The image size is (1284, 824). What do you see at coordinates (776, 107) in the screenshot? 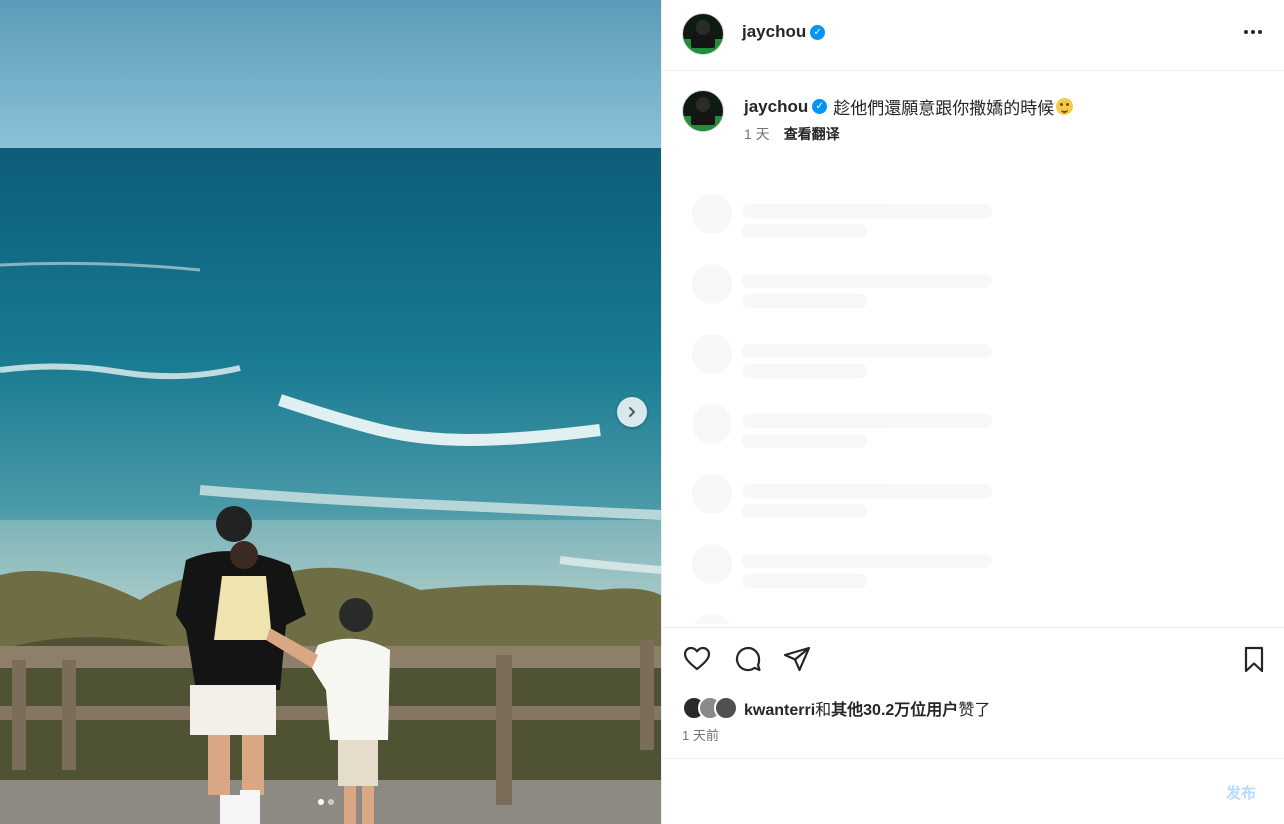
I see `caption-username: jaychou` at bounding box center [776, 107].